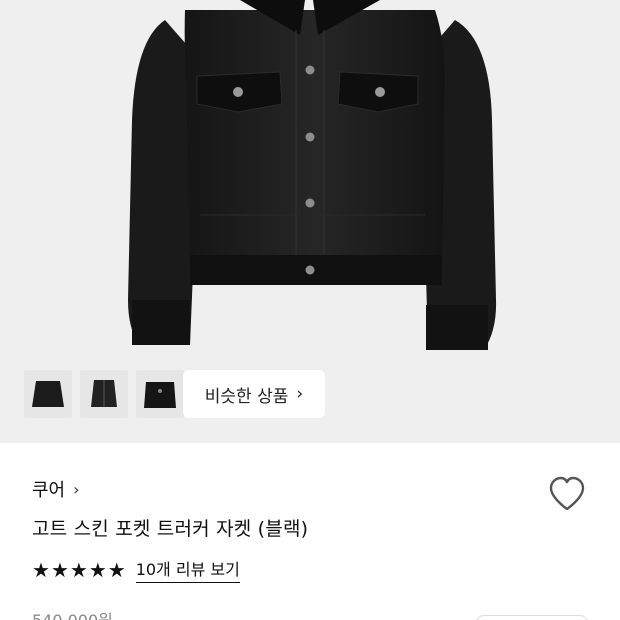  I want to click on original-price: 540,000원, so click(72, 613).